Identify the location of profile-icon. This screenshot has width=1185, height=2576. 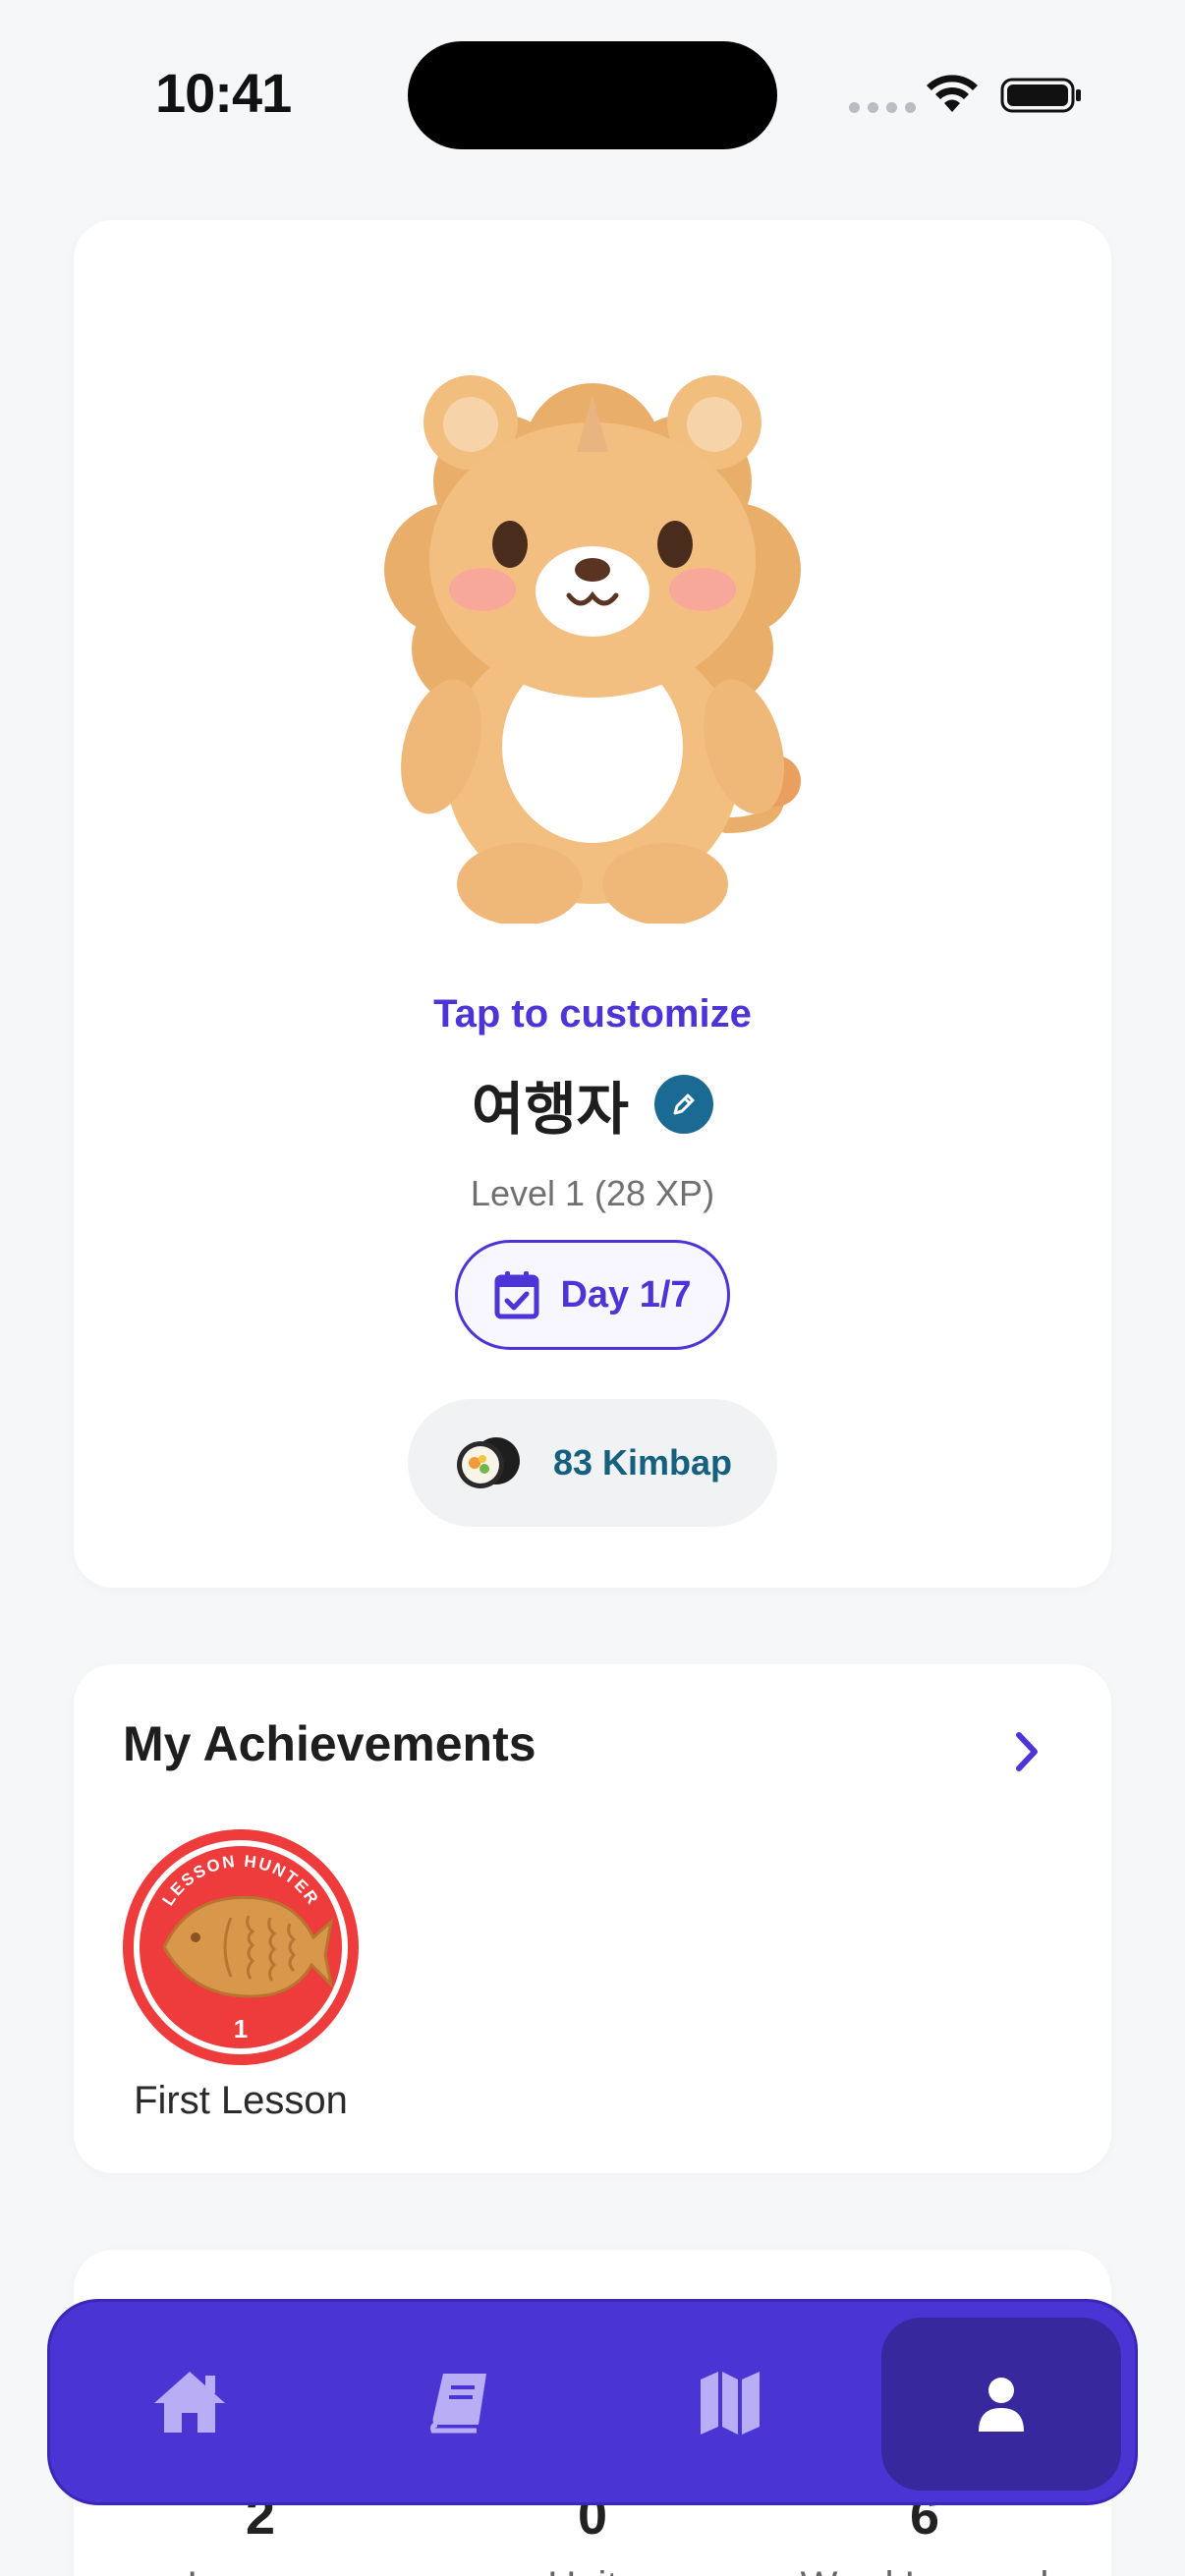
(1002, 2405).